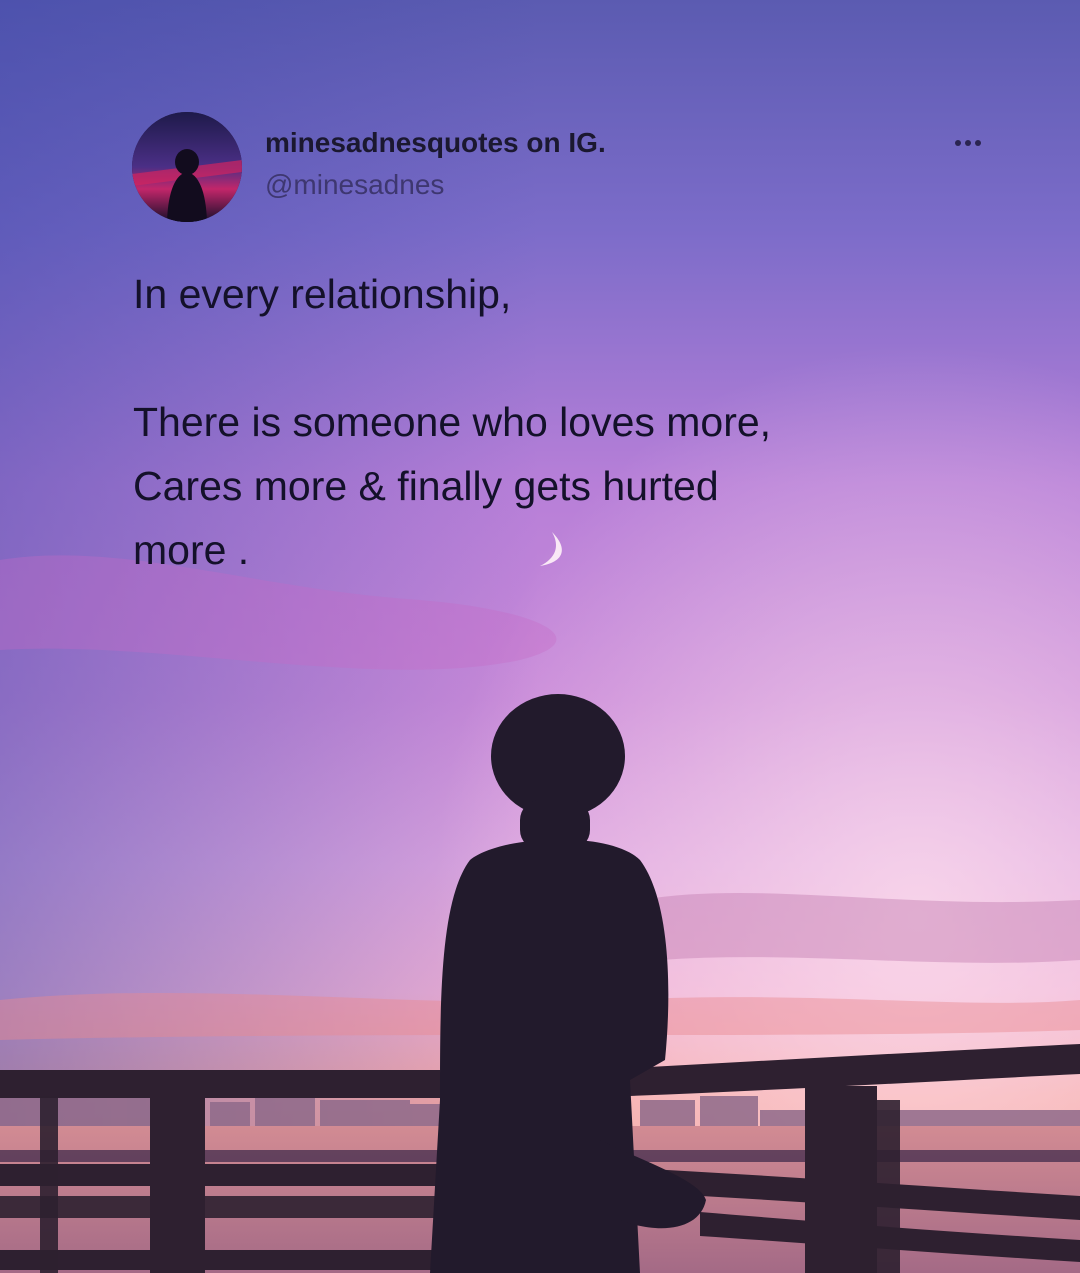 This screenshot has height=1273, width=1080. I want to click on more-horizontal-icon, so click(958, 143).